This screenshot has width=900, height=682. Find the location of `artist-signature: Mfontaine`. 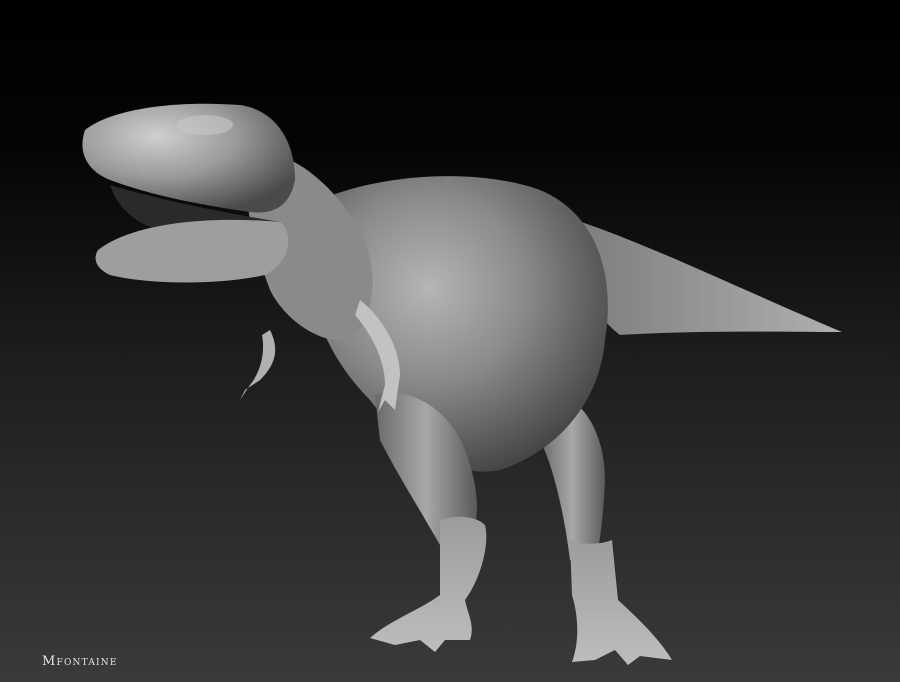

artist-signature: Mfontaine is located at coordinates (80, 661).